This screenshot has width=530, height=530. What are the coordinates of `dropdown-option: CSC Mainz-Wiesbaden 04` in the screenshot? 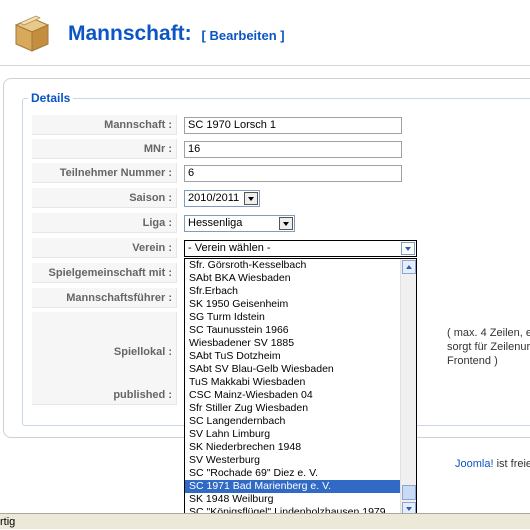 It's located at (293, 395).